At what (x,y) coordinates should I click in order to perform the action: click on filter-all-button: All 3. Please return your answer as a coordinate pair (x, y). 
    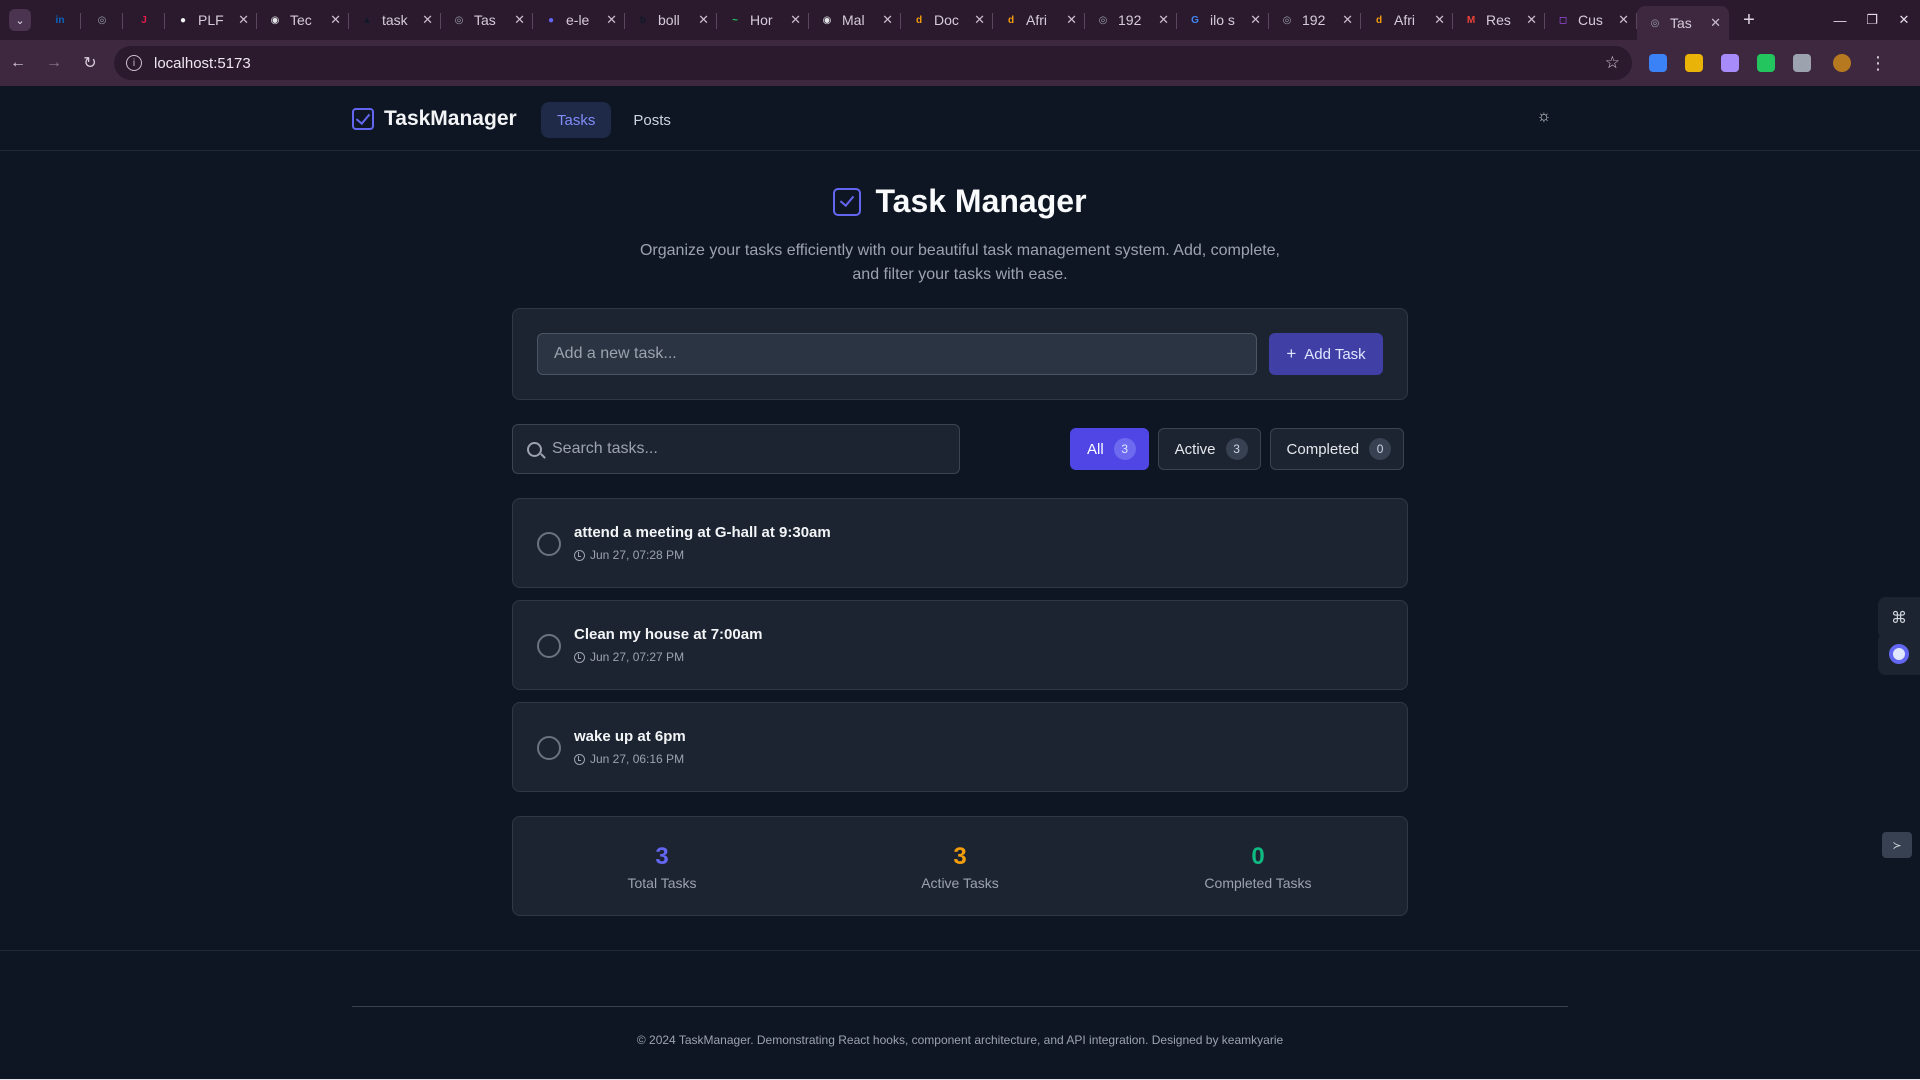
    Looking at the image, I should click on (1109, 449).